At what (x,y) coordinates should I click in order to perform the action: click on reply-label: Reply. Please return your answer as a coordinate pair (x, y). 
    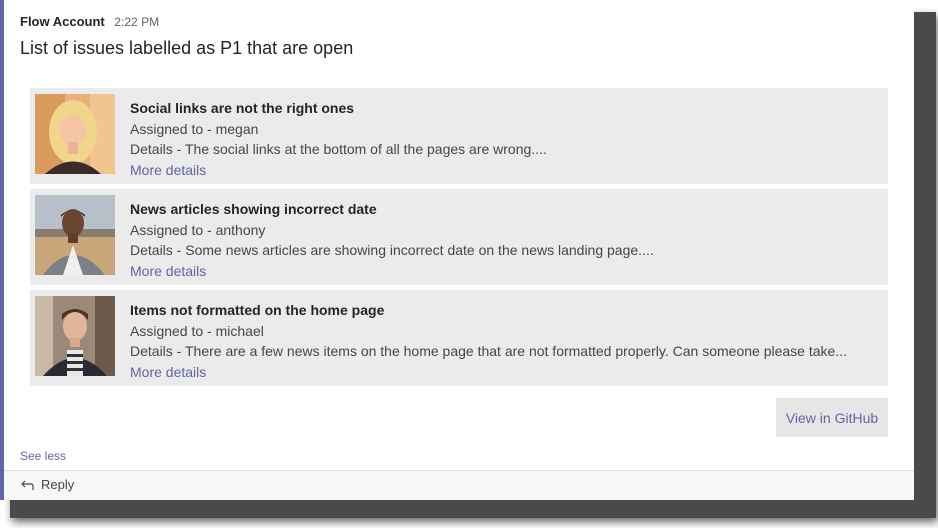
    Looking at the image, I should click on (58, 484).